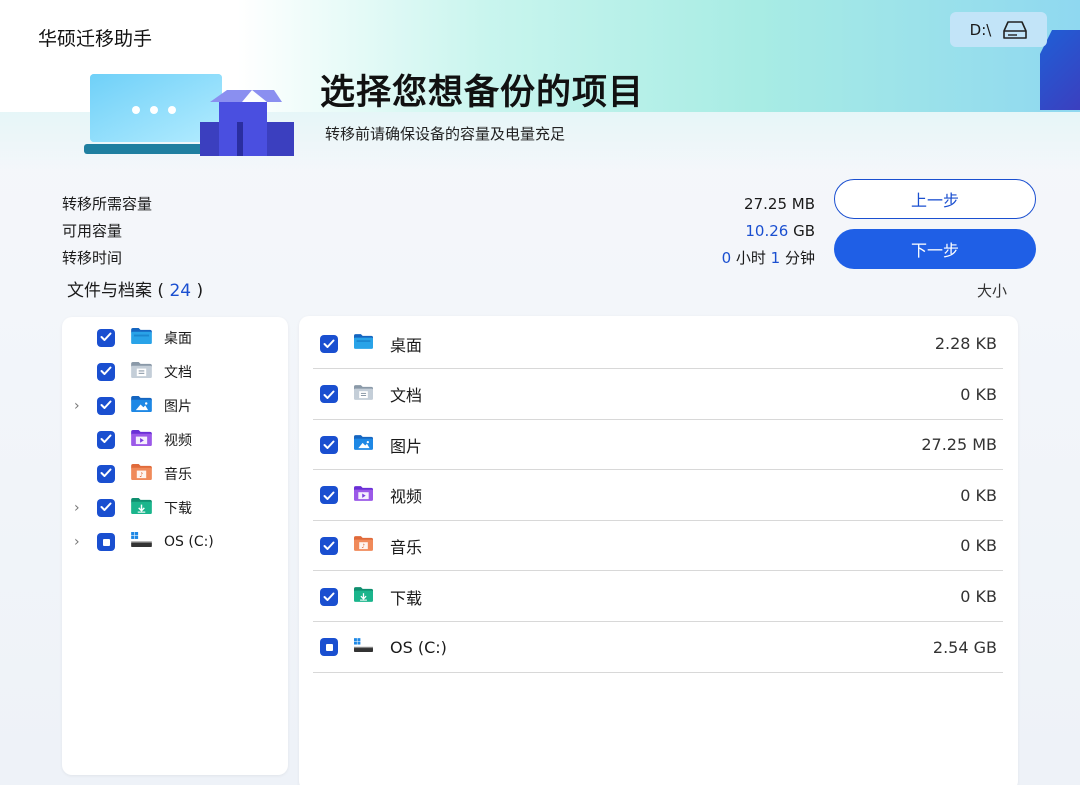 The image size is (1080, 785). What do you see at coordinates (406, 396) in the screenshot?
I see `file-list-name: 文档` at bounding box center [406, 396].